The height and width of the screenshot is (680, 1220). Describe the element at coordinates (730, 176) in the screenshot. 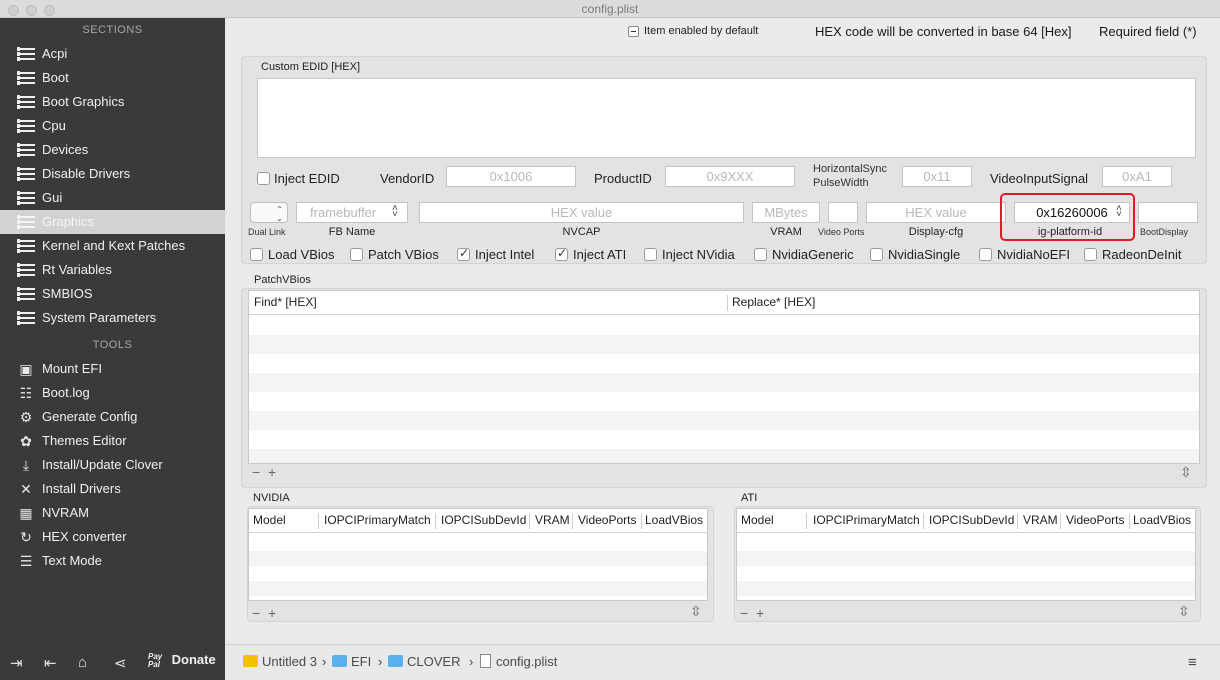

I see `product-id-input: 0x9XXX` at that location.